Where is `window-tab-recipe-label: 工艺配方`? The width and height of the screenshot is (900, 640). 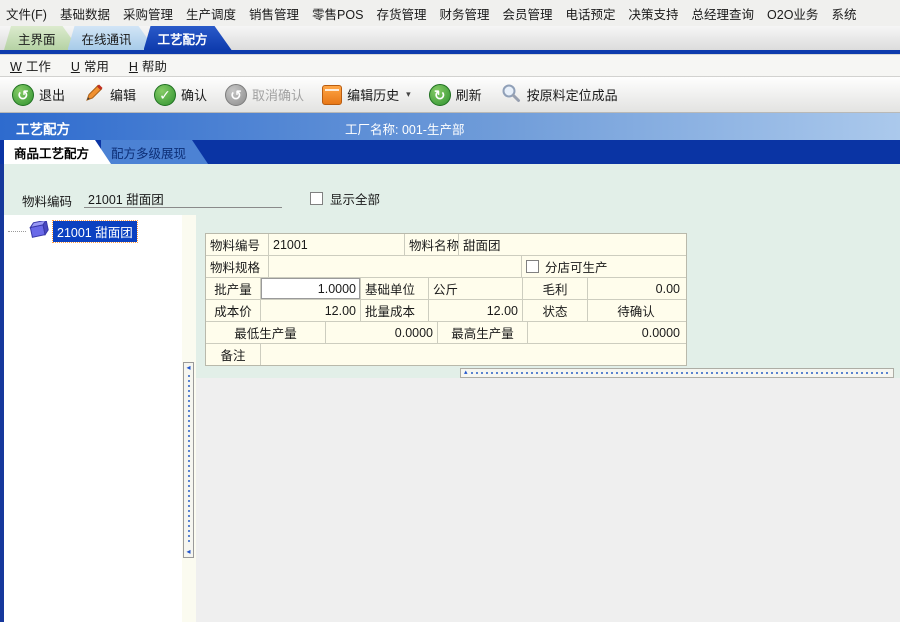 window-tab-recipe-label: 工艺配方 is located at coordinates (182, 39).